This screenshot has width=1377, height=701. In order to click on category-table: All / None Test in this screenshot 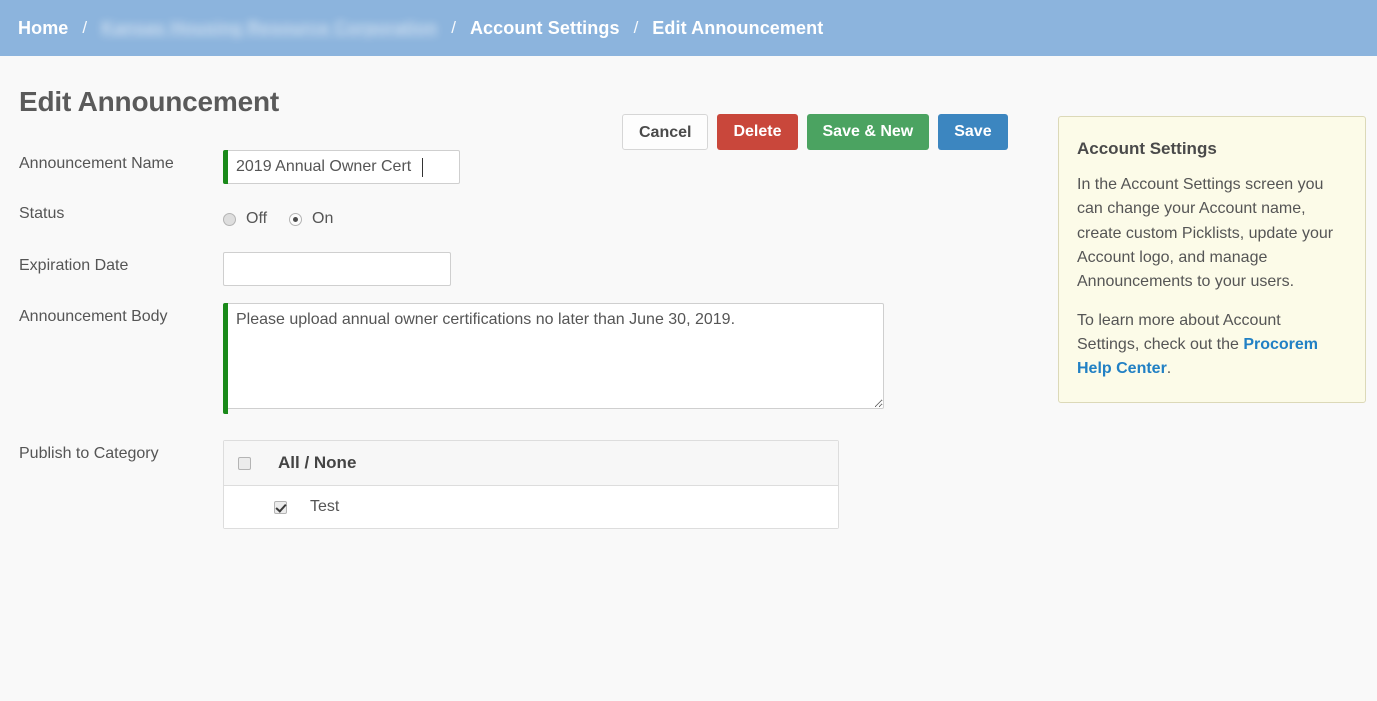, I will do `click(531, 484)`.